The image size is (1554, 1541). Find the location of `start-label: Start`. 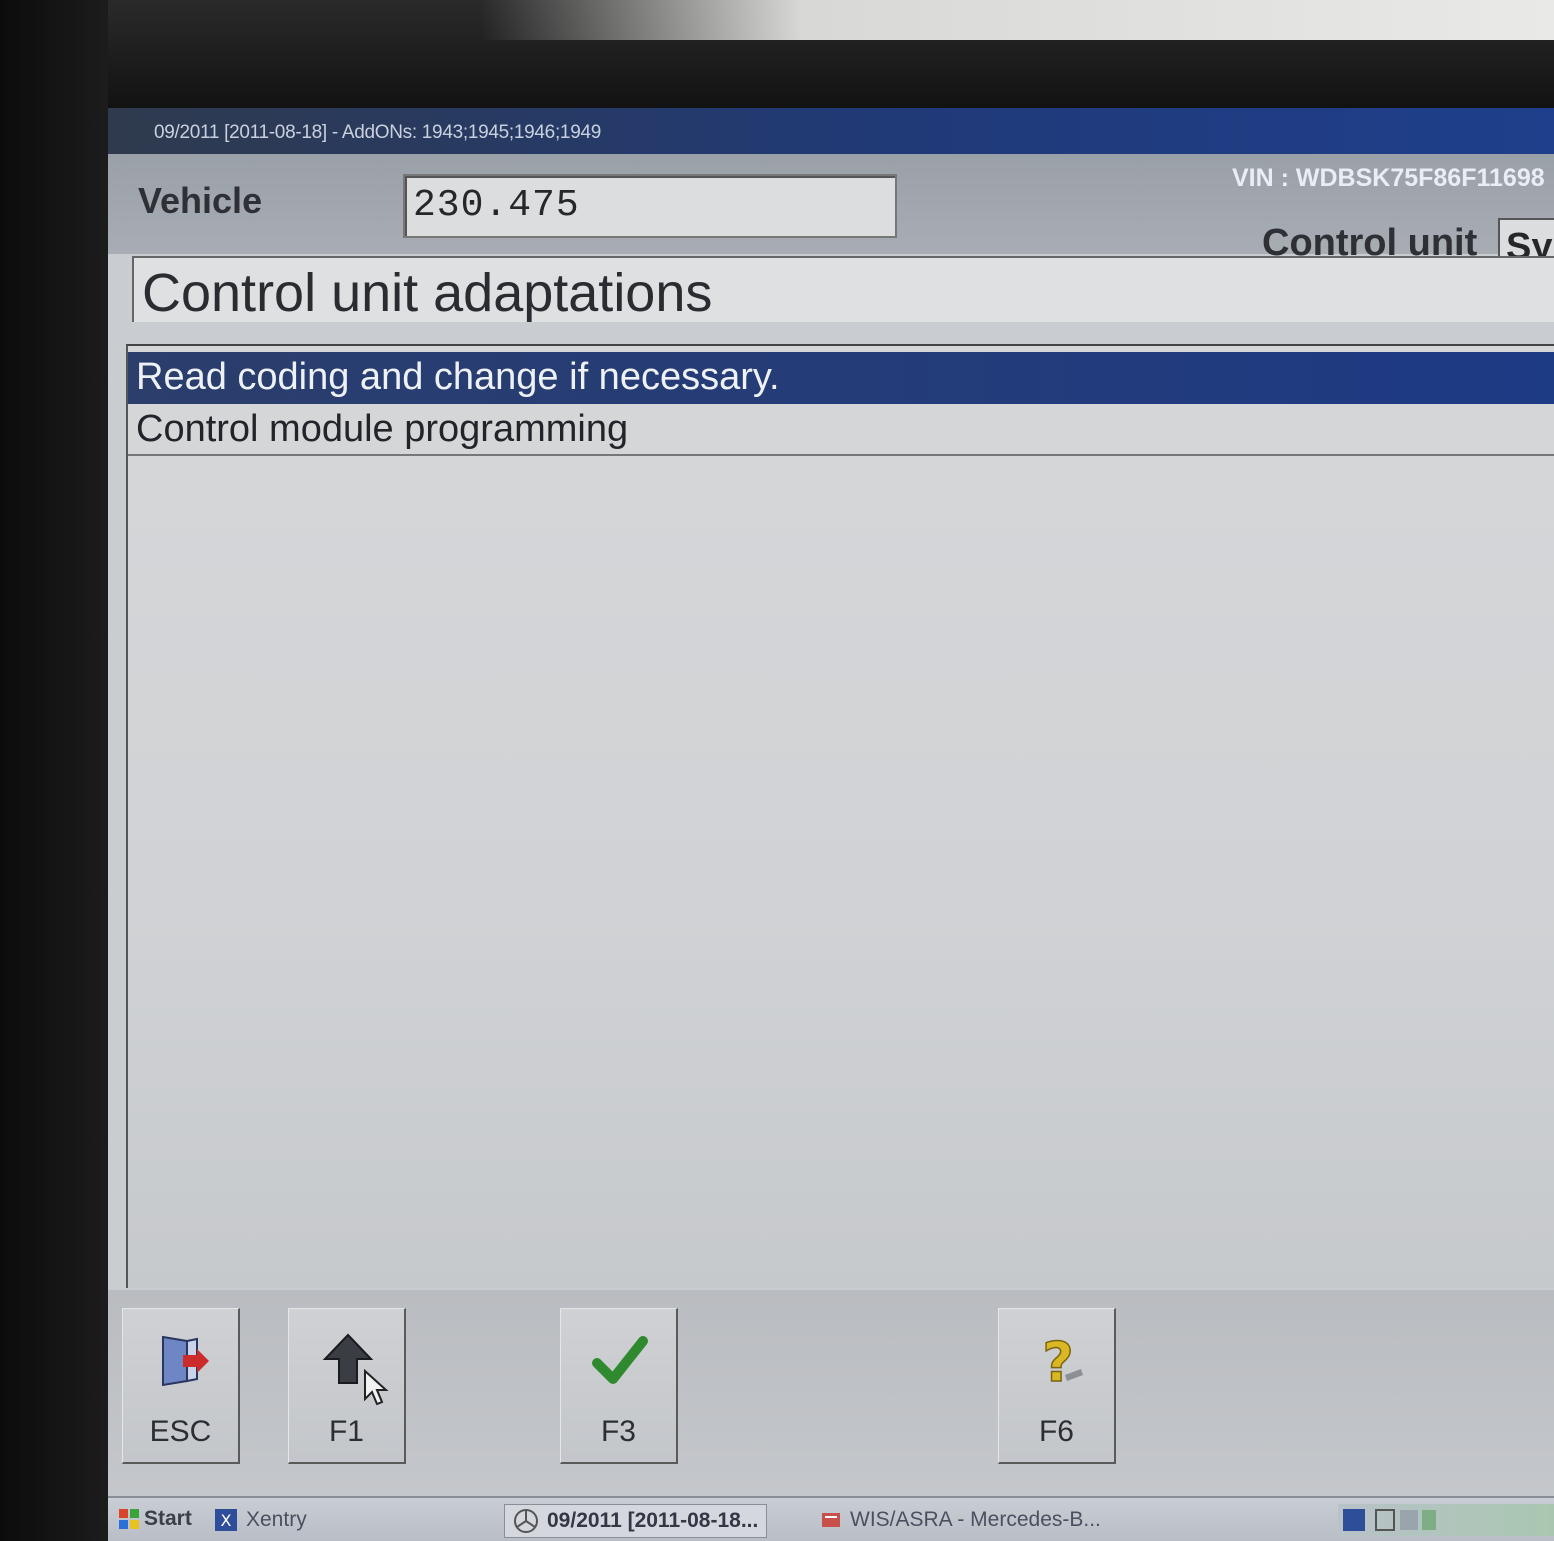

start-label: Start is located at coordinates (168, 1518).